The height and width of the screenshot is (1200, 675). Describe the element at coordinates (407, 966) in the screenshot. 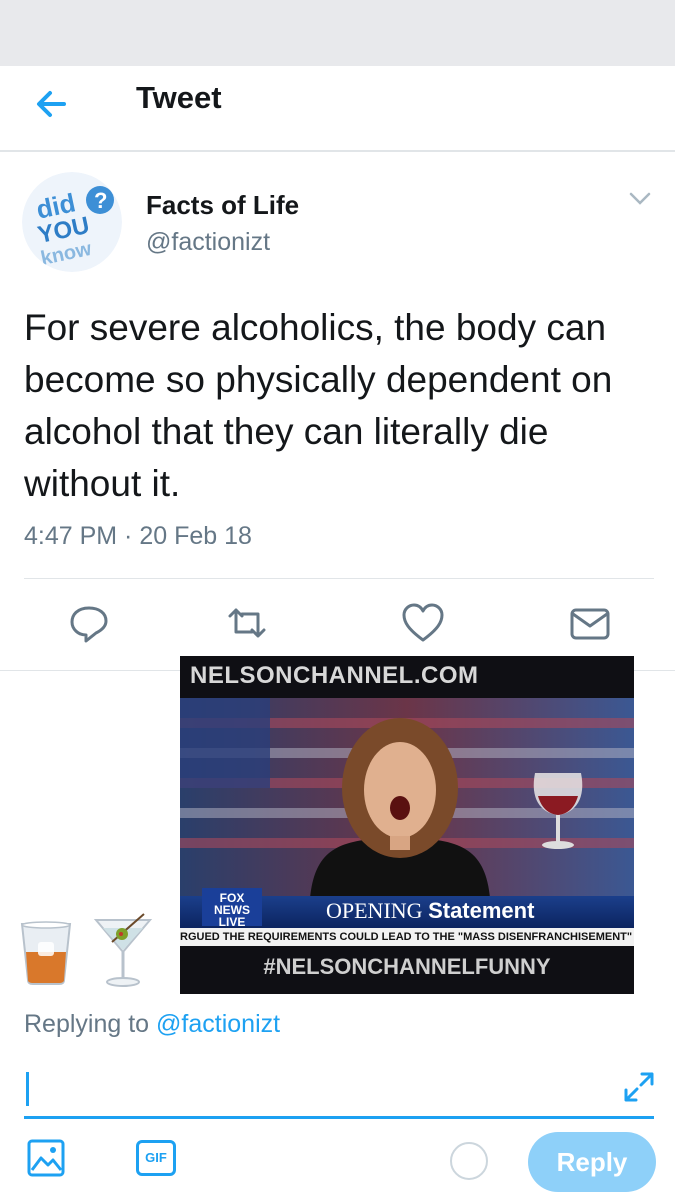

I see `media-hashtag: #NELSONCHANNELFUNNY` at that location.